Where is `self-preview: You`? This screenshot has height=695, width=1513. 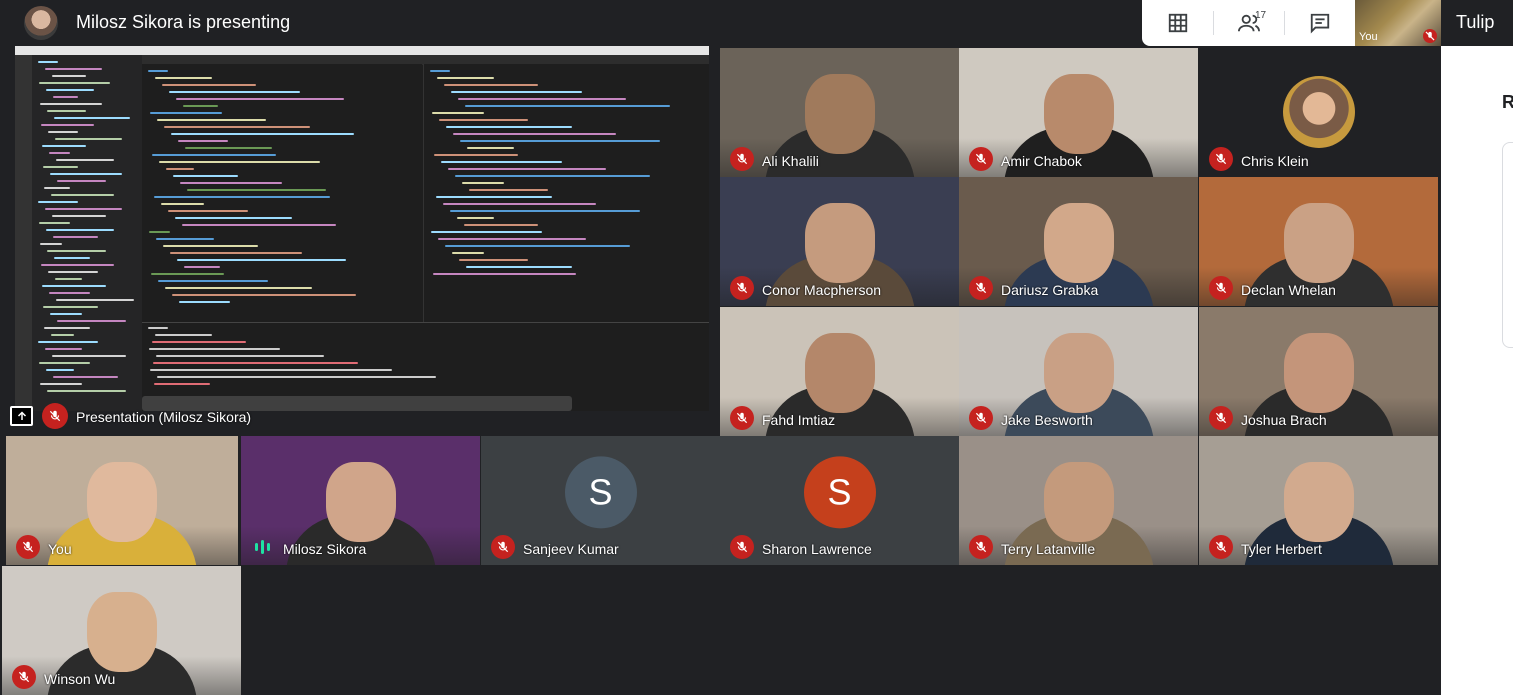 self-preview: You is located at coordinates (1398, 23).